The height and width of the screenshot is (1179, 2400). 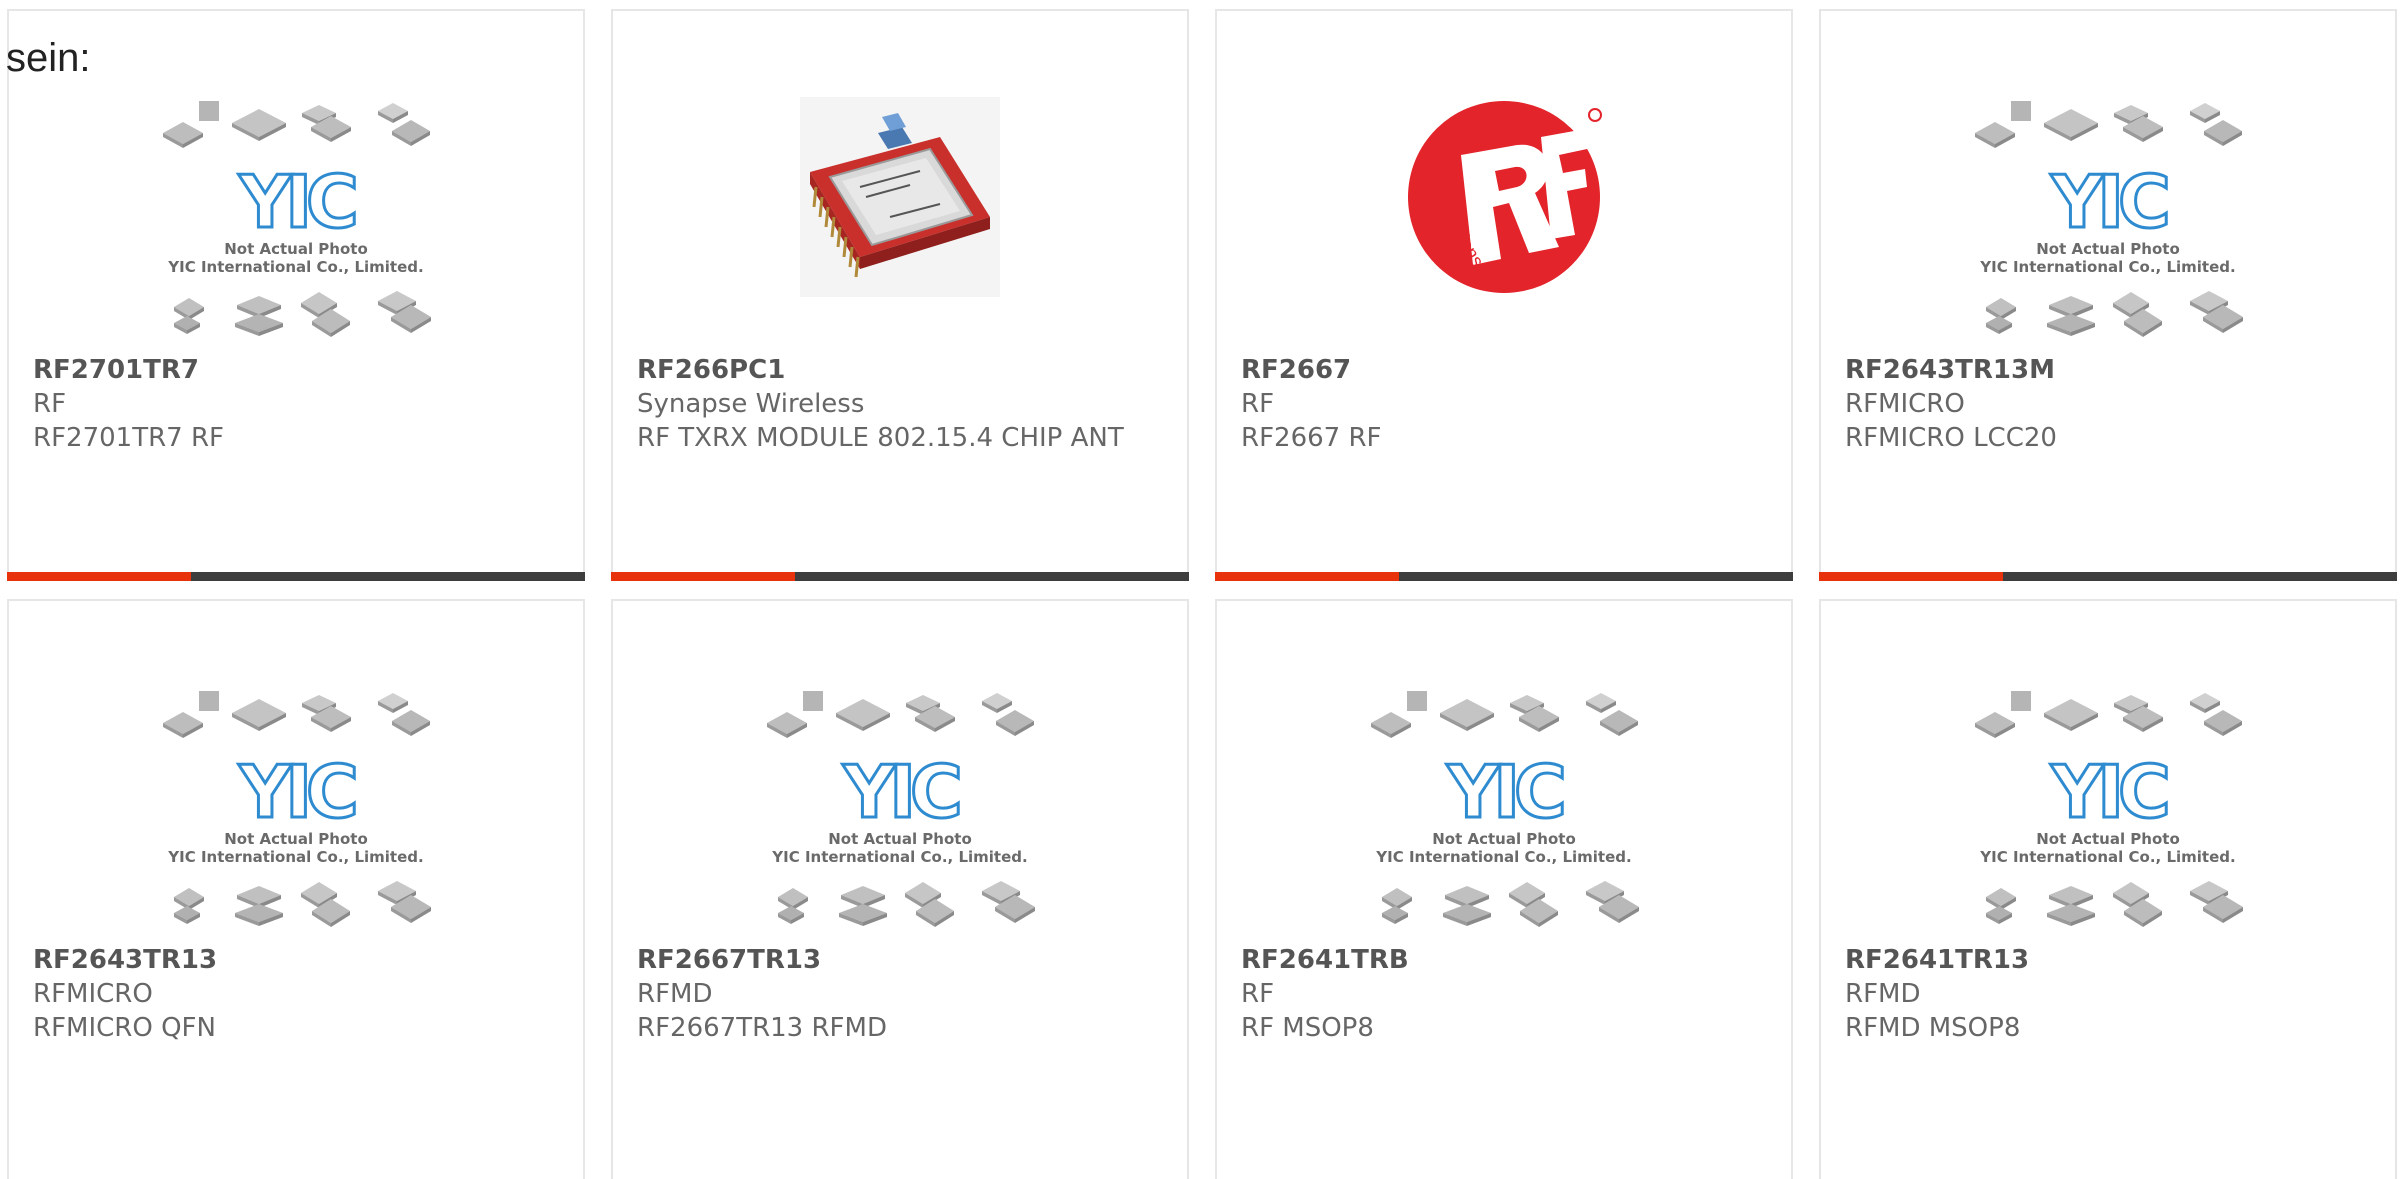 I want to click on part-number: RF2641TR13, so click(x=2108, y=960).